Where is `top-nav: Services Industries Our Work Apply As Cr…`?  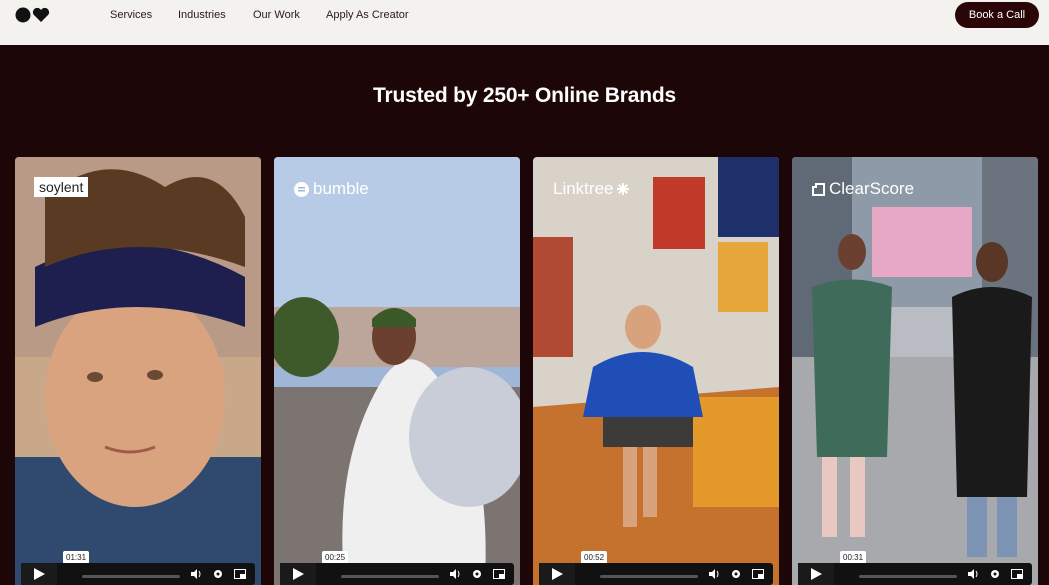
top-nav: Services Industries Our Work Apply As Cr… is located at coordinates (524, 22).